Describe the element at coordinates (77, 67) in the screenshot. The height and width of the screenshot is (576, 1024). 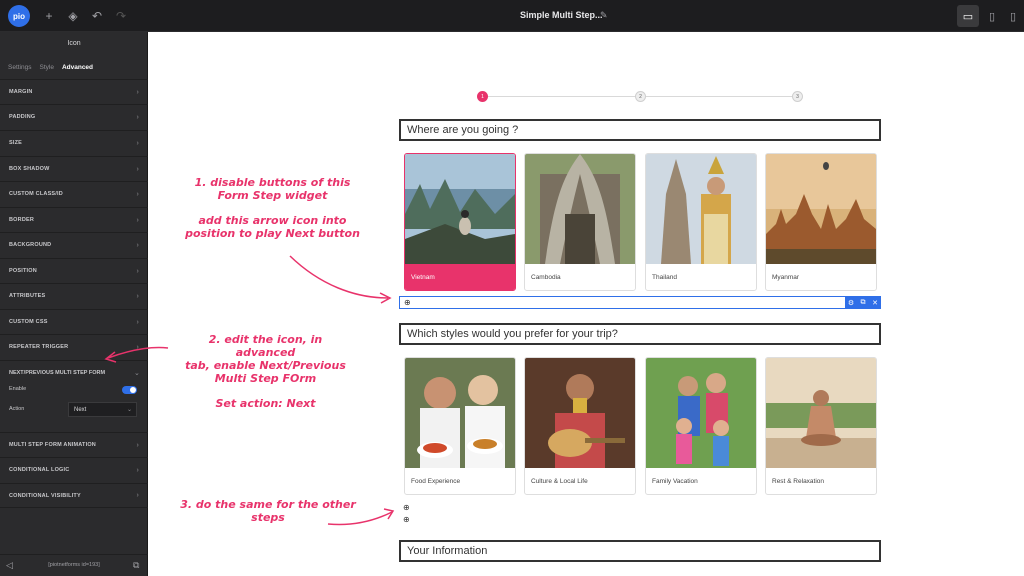
I see `tab-advanced: Advanced` at that location.